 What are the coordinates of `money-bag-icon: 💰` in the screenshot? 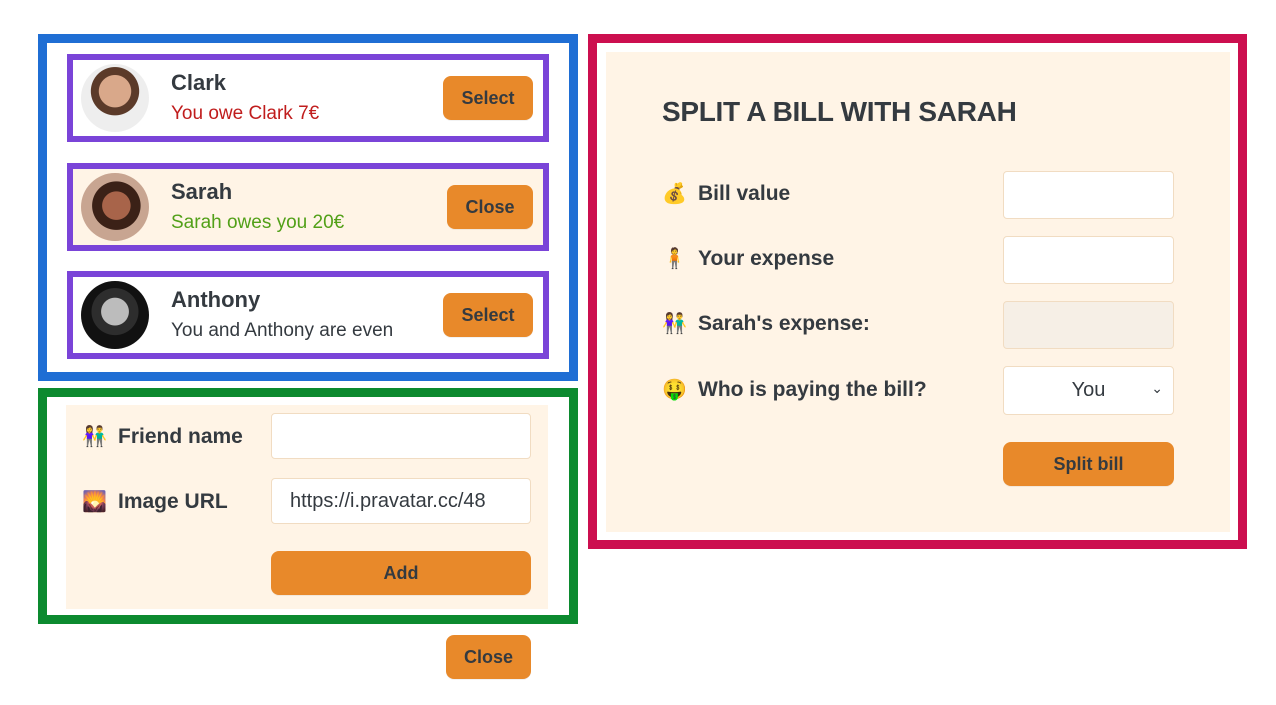 It's located at (674, 194).